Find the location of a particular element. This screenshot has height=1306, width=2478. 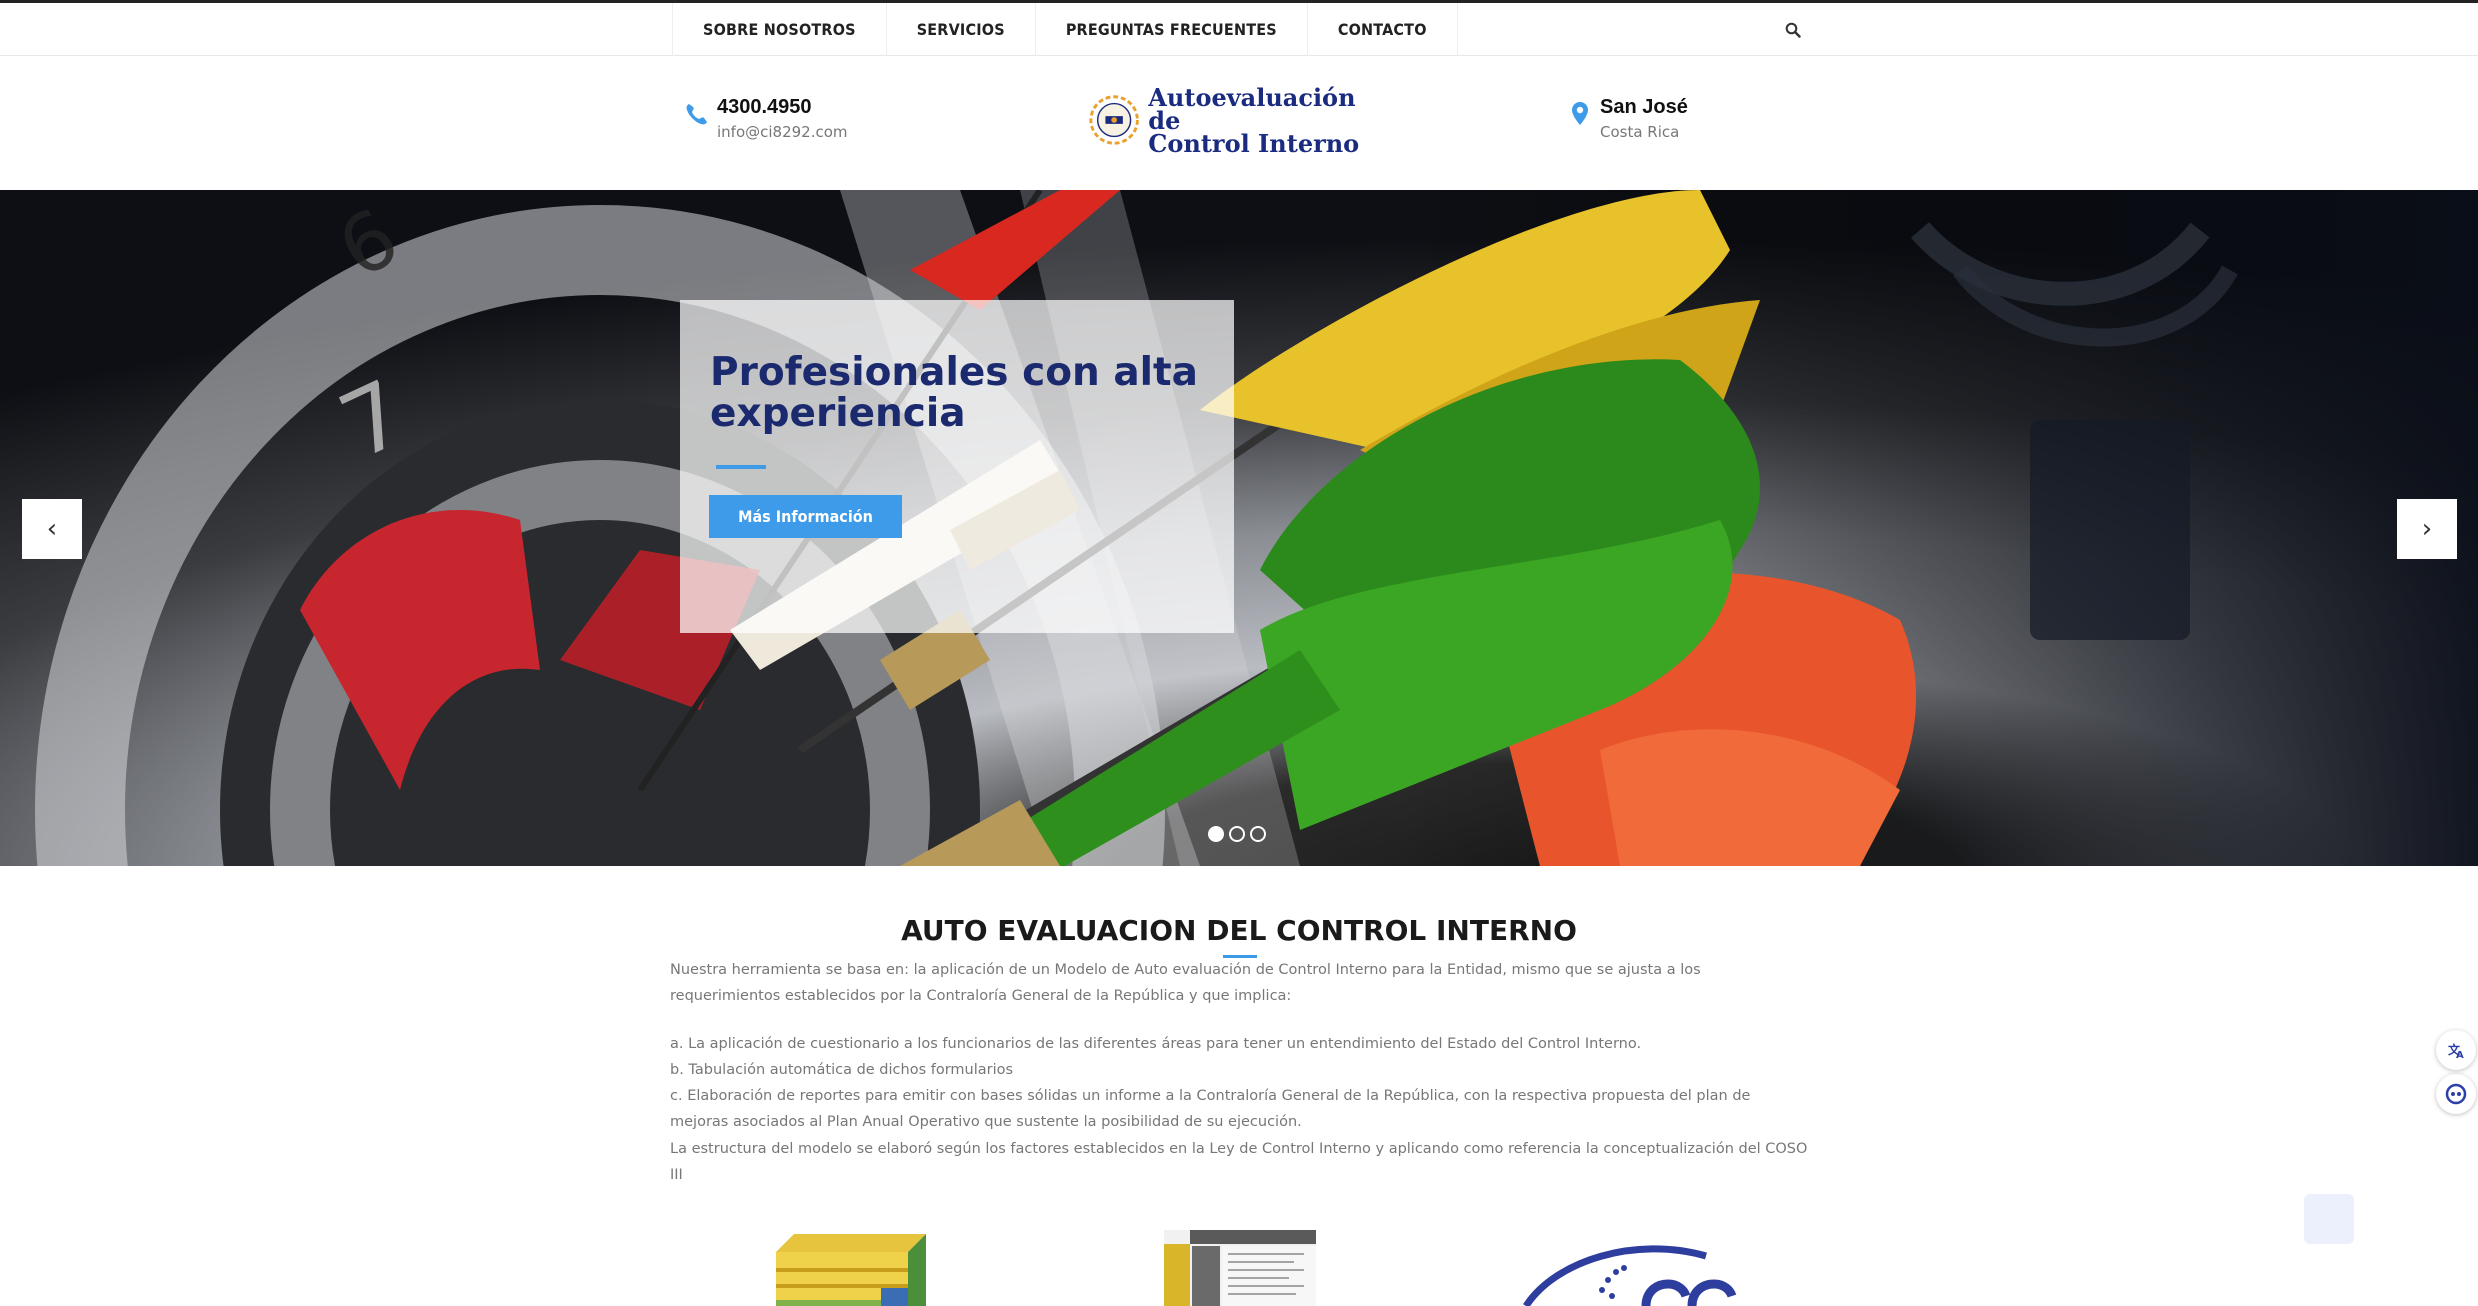

section-title: AUTO EVALUACION DEL CONTROL INTERNO is located at coordinates (1239, 930).